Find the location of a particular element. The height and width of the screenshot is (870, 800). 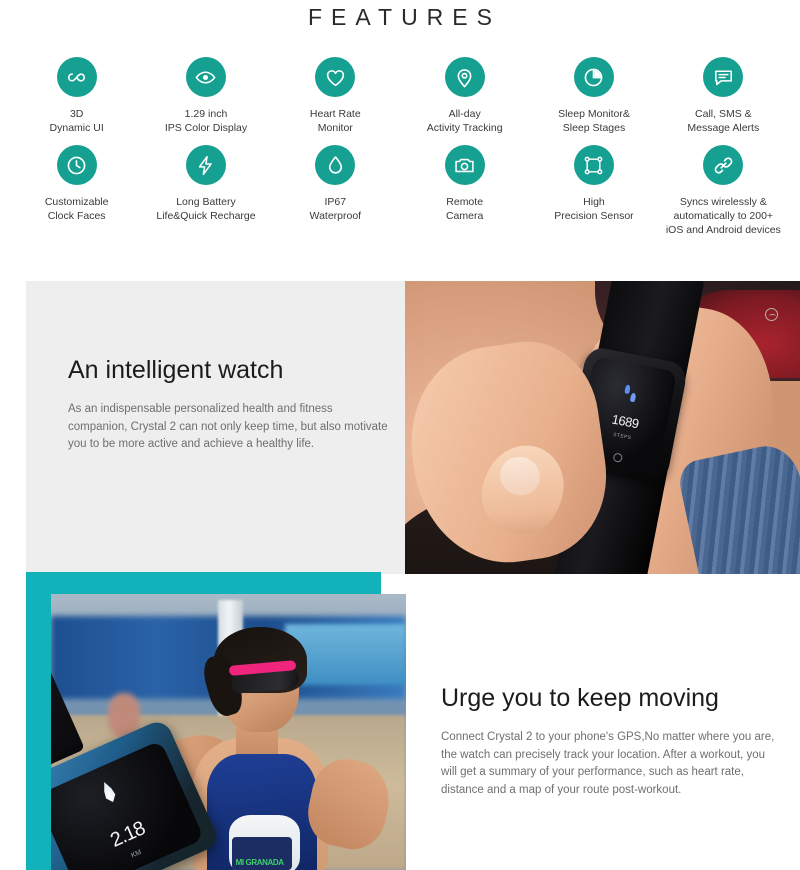

race-bib-text: MI GRANADA is located at coordinates (259, 863).